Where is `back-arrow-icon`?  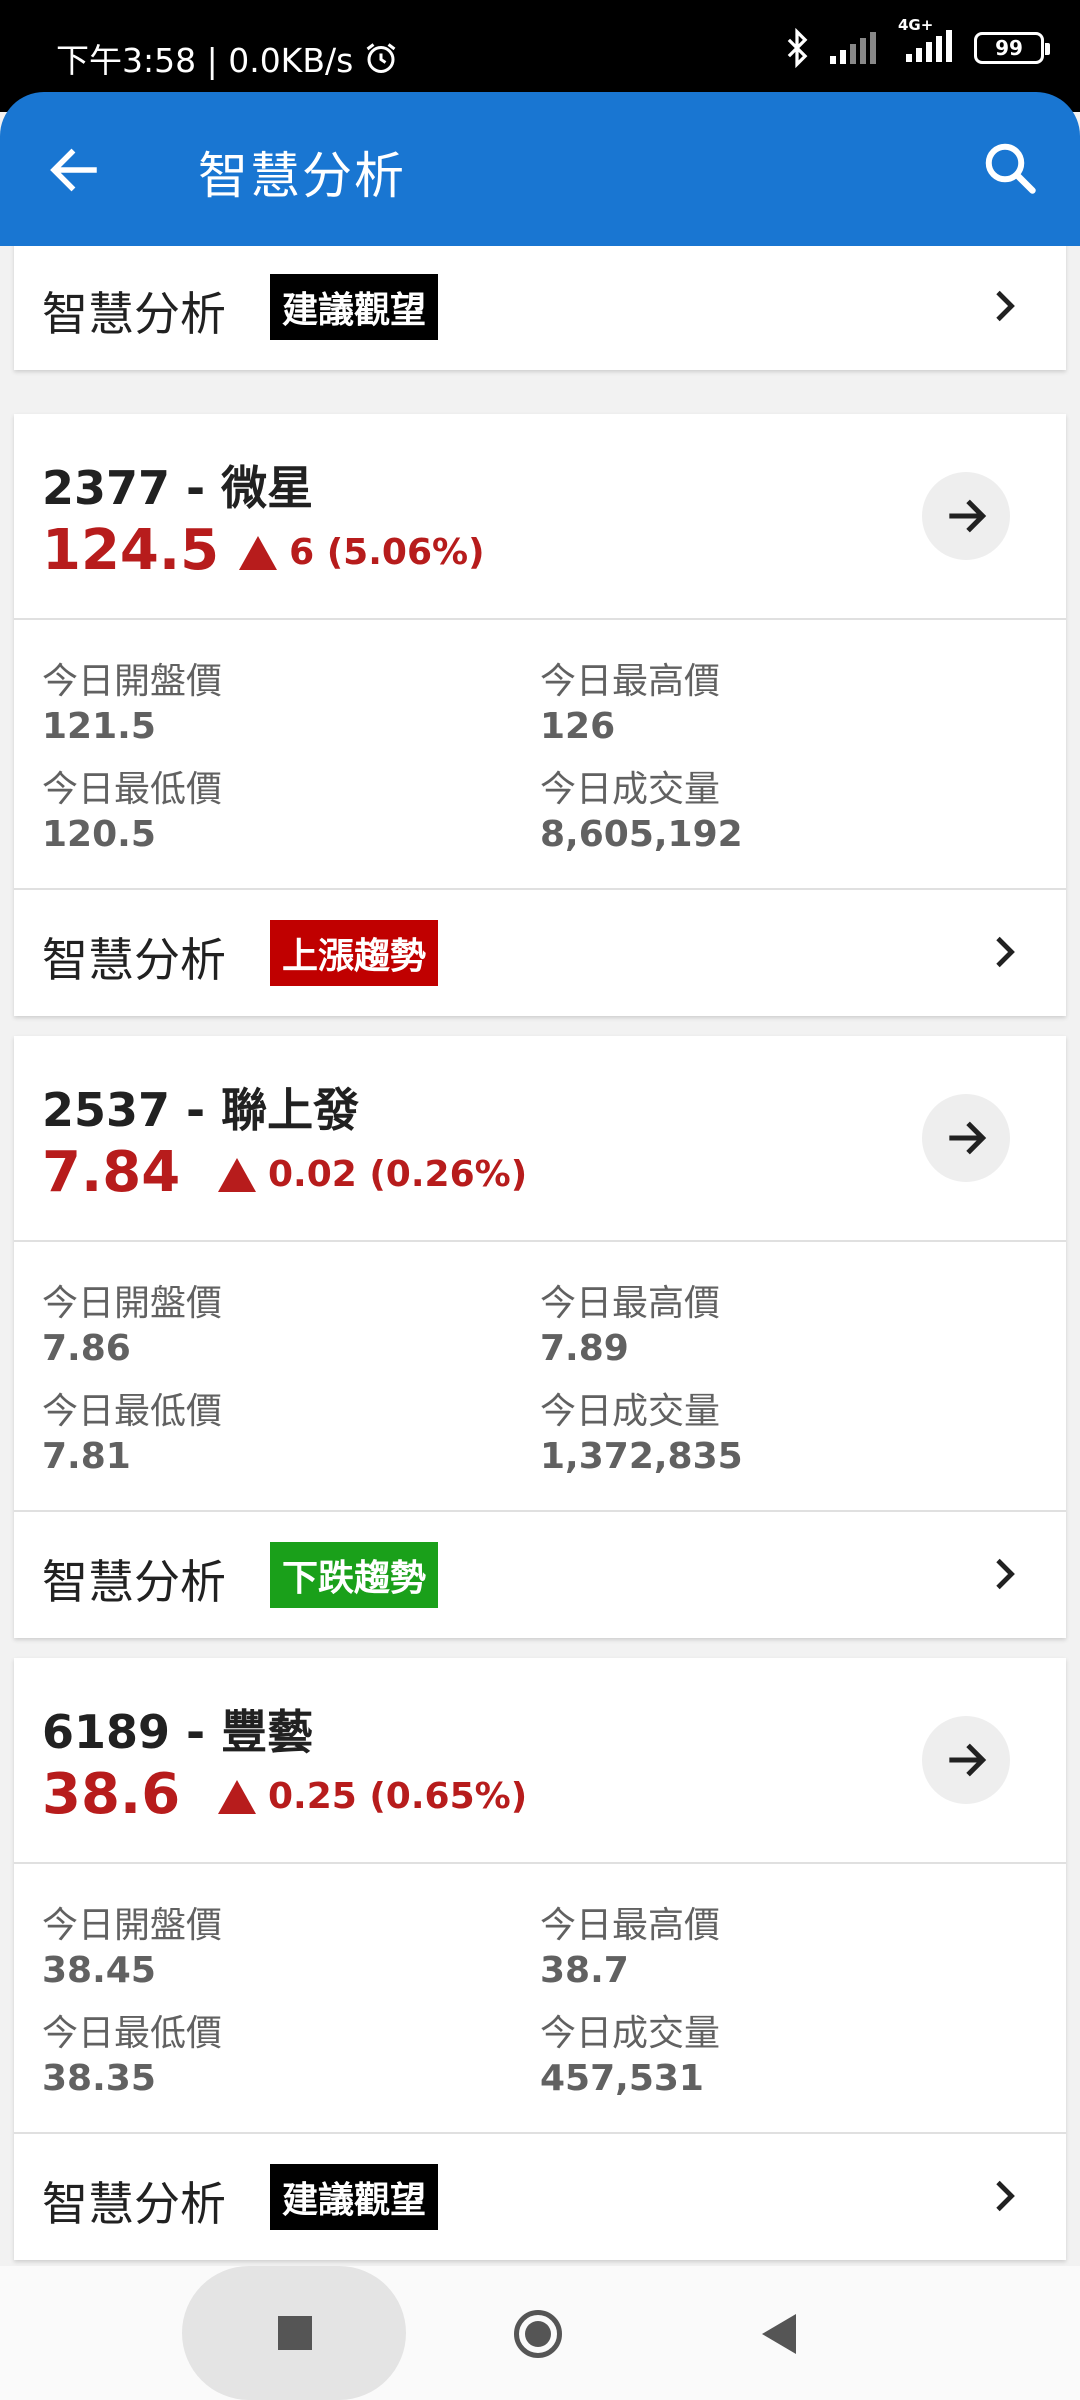
back-arrow-icon is located at coordinates (74, 170).